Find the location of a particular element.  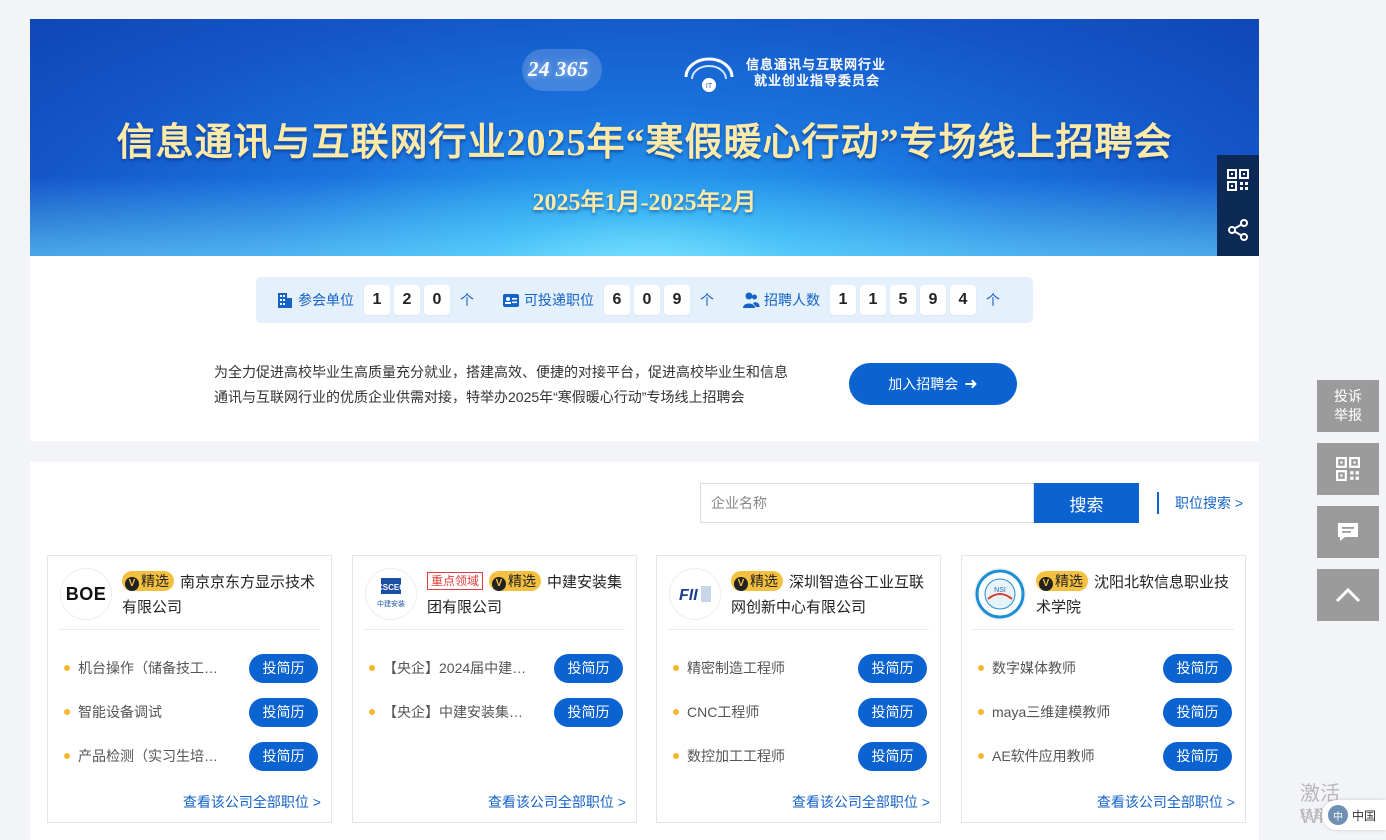

communication-internet-logo-icon: IT is located at coordinates (709, 74).